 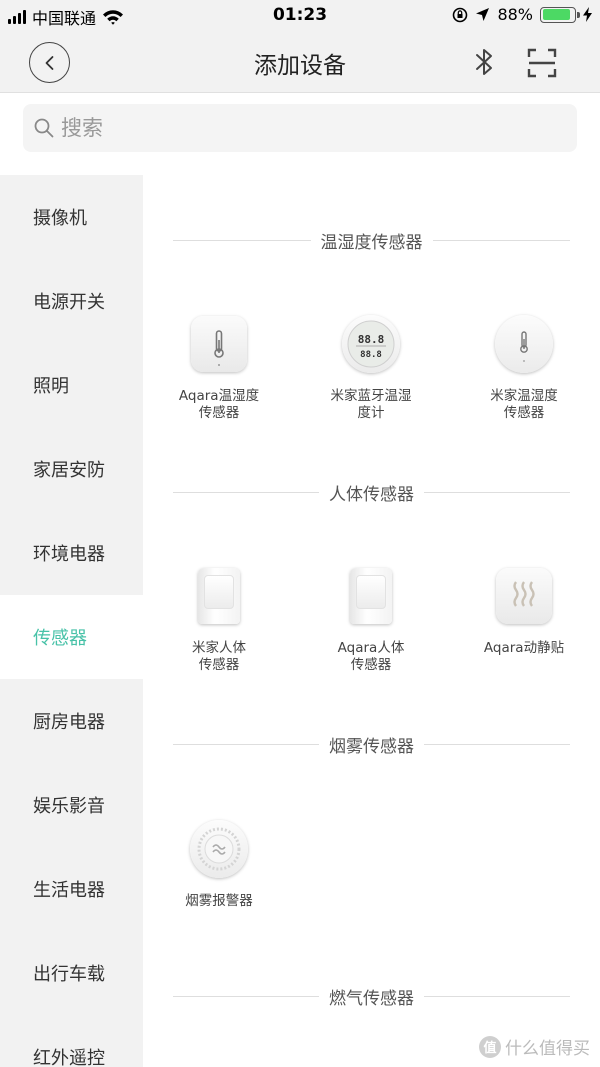 I want to click on device-name: 米家温湿度 传感器, so click(x=524, y=404).